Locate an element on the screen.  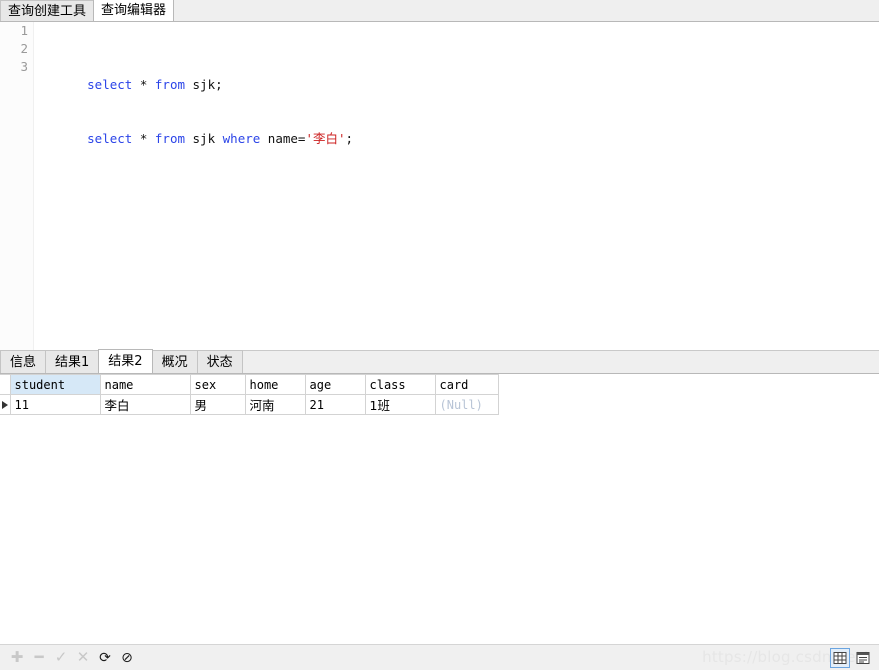
table-row: 11 李白 男 河南 21 1班 (Null) is located at coordinates (249, 404).